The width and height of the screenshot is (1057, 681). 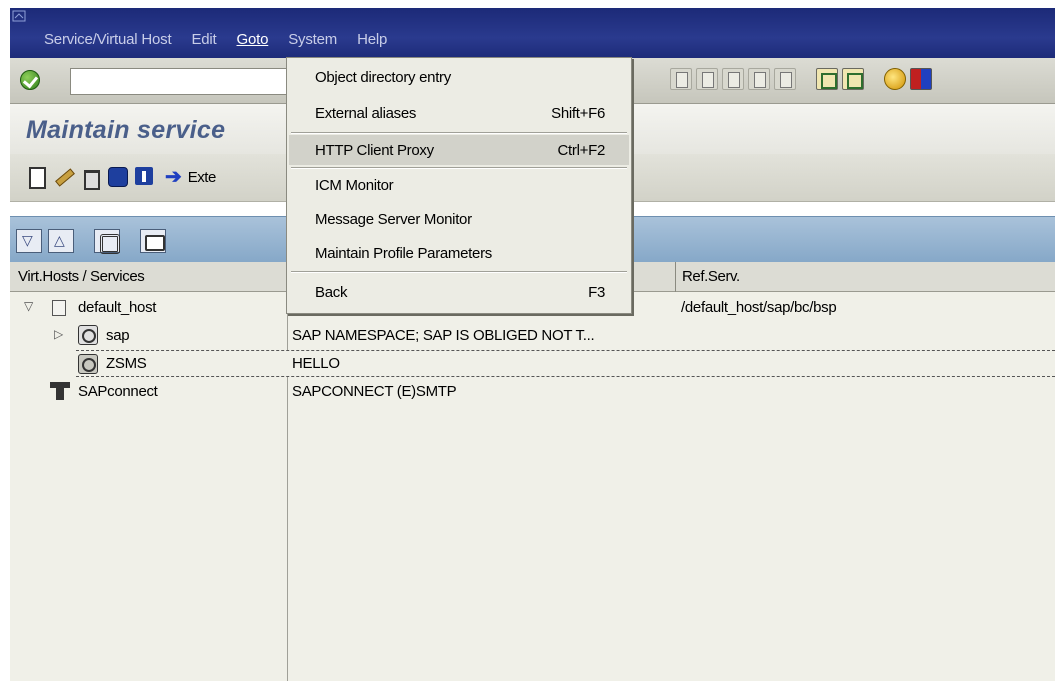 I want to click on menu-system: System, so click(x=312, y=39).